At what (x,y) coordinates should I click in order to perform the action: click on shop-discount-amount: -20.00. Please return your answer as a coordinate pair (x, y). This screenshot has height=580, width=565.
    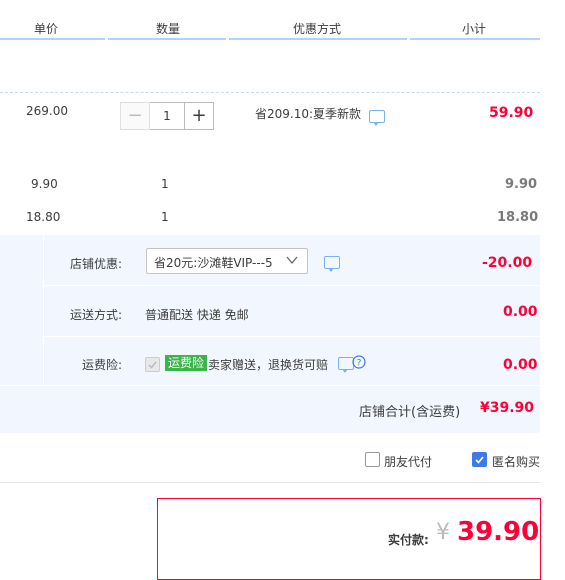
    Looking at the image, I should click on (507, 263).